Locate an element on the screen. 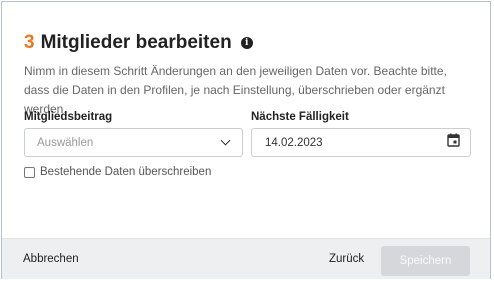 This screenshot has width=494, height=283. cancel-button: Abbrechen is located at coordinates (51, 259).